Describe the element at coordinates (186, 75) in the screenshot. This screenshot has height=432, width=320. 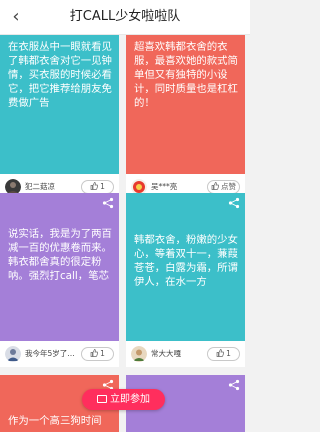
I see `post-text: 超喜欢韩都衣舍的衣服，最喜欢她的款式简单但又有独特的小设计，同时质量也是杠杠的！` at that location.